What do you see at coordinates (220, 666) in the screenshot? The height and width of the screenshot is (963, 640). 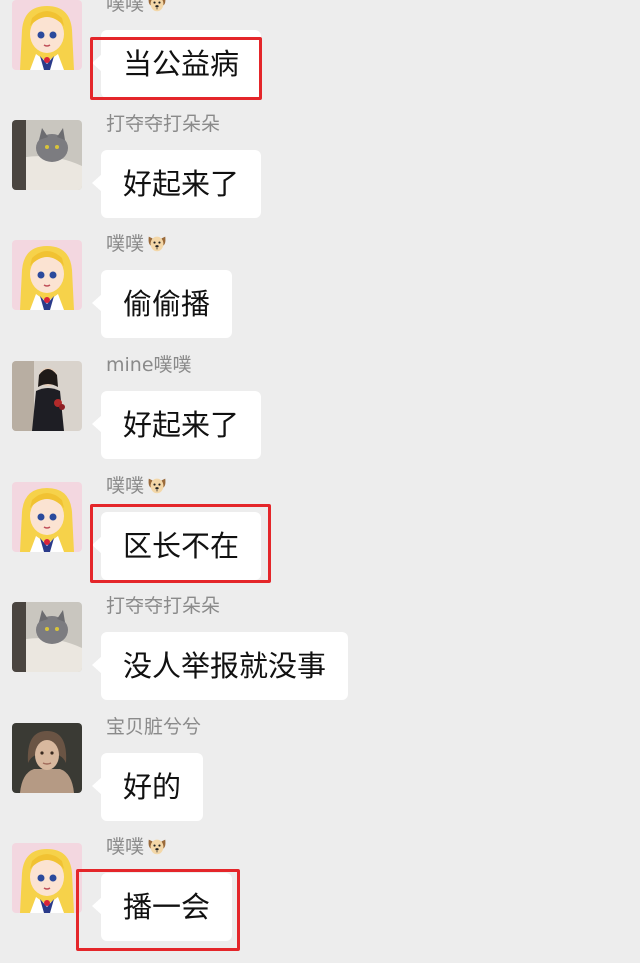 I see `message-bubble: 没人举报就没事` at bounding box center [220, 666].